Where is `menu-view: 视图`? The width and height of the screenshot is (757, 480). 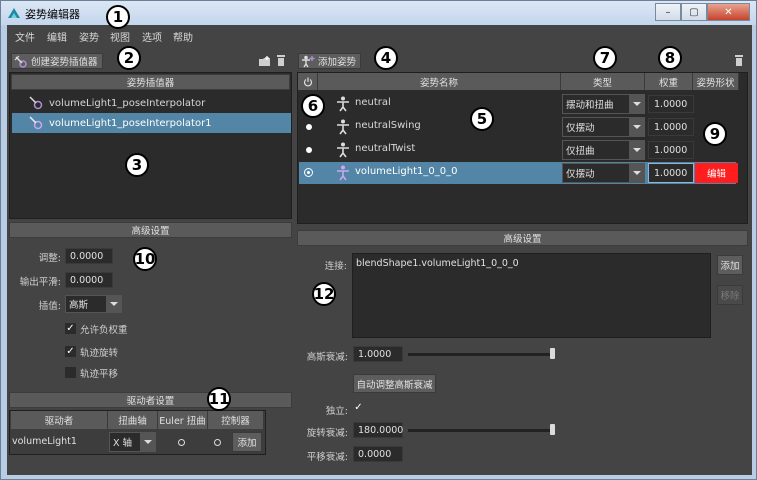
menu-view: 视图 is located at coordinates (120, 36).